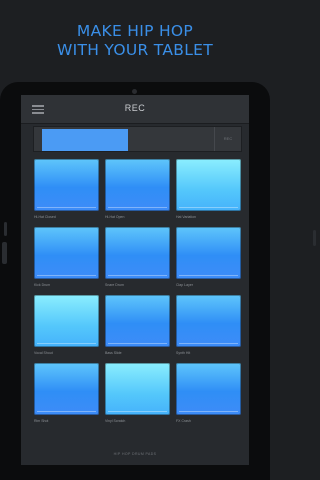 The image size is (320, 480). What do you see at coordinates (113, 353) in the screenshot?
I see `drum-pad-label: Bass Slide` at bounding box center [113, 353].